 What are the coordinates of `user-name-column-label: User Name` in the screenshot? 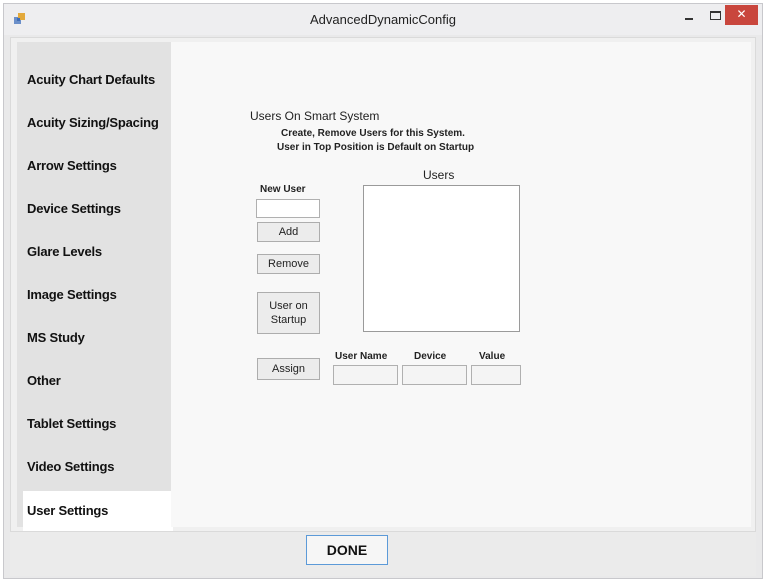 It's located at (361, 356).